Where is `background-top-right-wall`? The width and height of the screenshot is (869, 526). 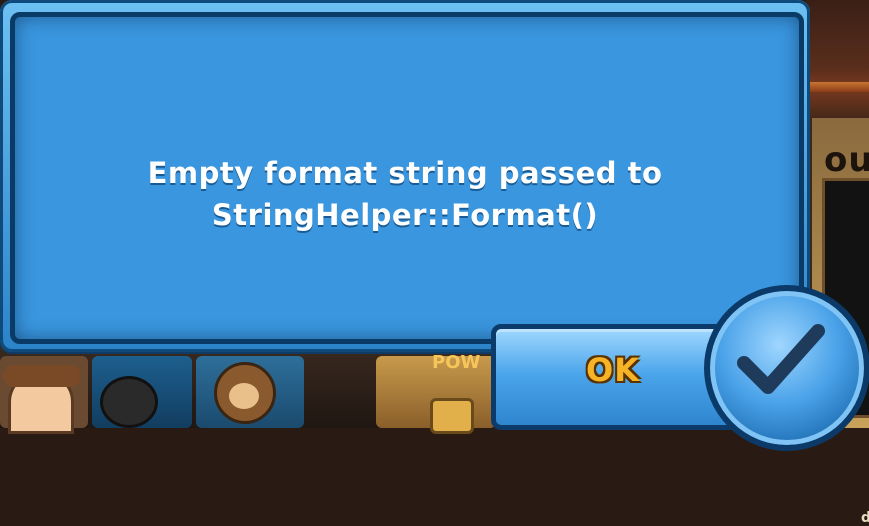
background-top-right-wall is located at coordinates (837, 62).